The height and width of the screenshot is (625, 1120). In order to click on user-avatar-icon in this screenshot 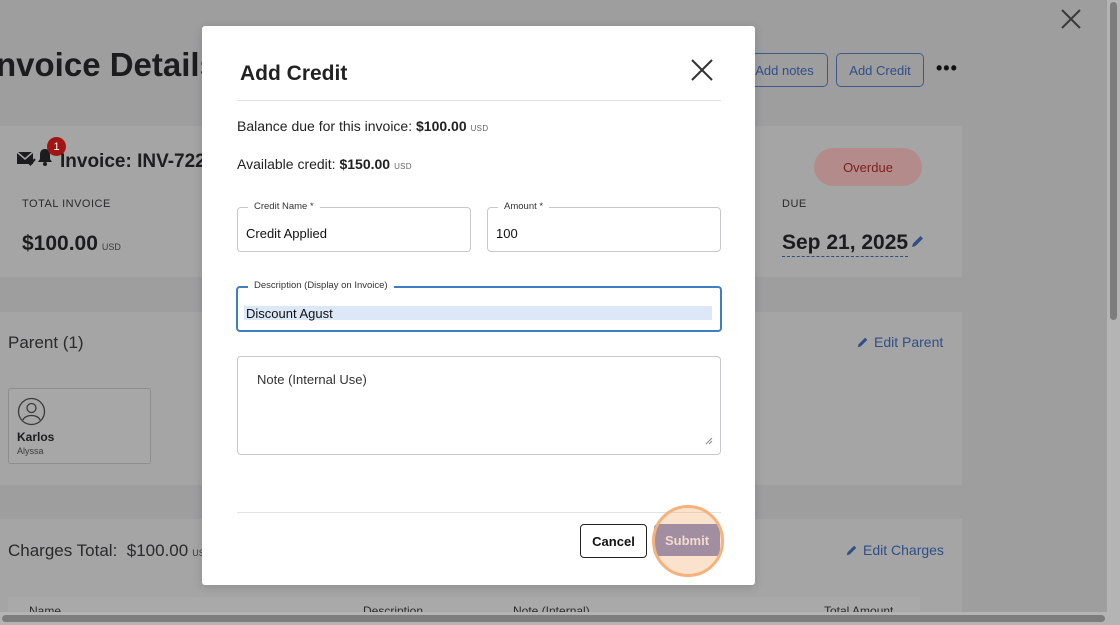, I will do `click(31, 411)`.